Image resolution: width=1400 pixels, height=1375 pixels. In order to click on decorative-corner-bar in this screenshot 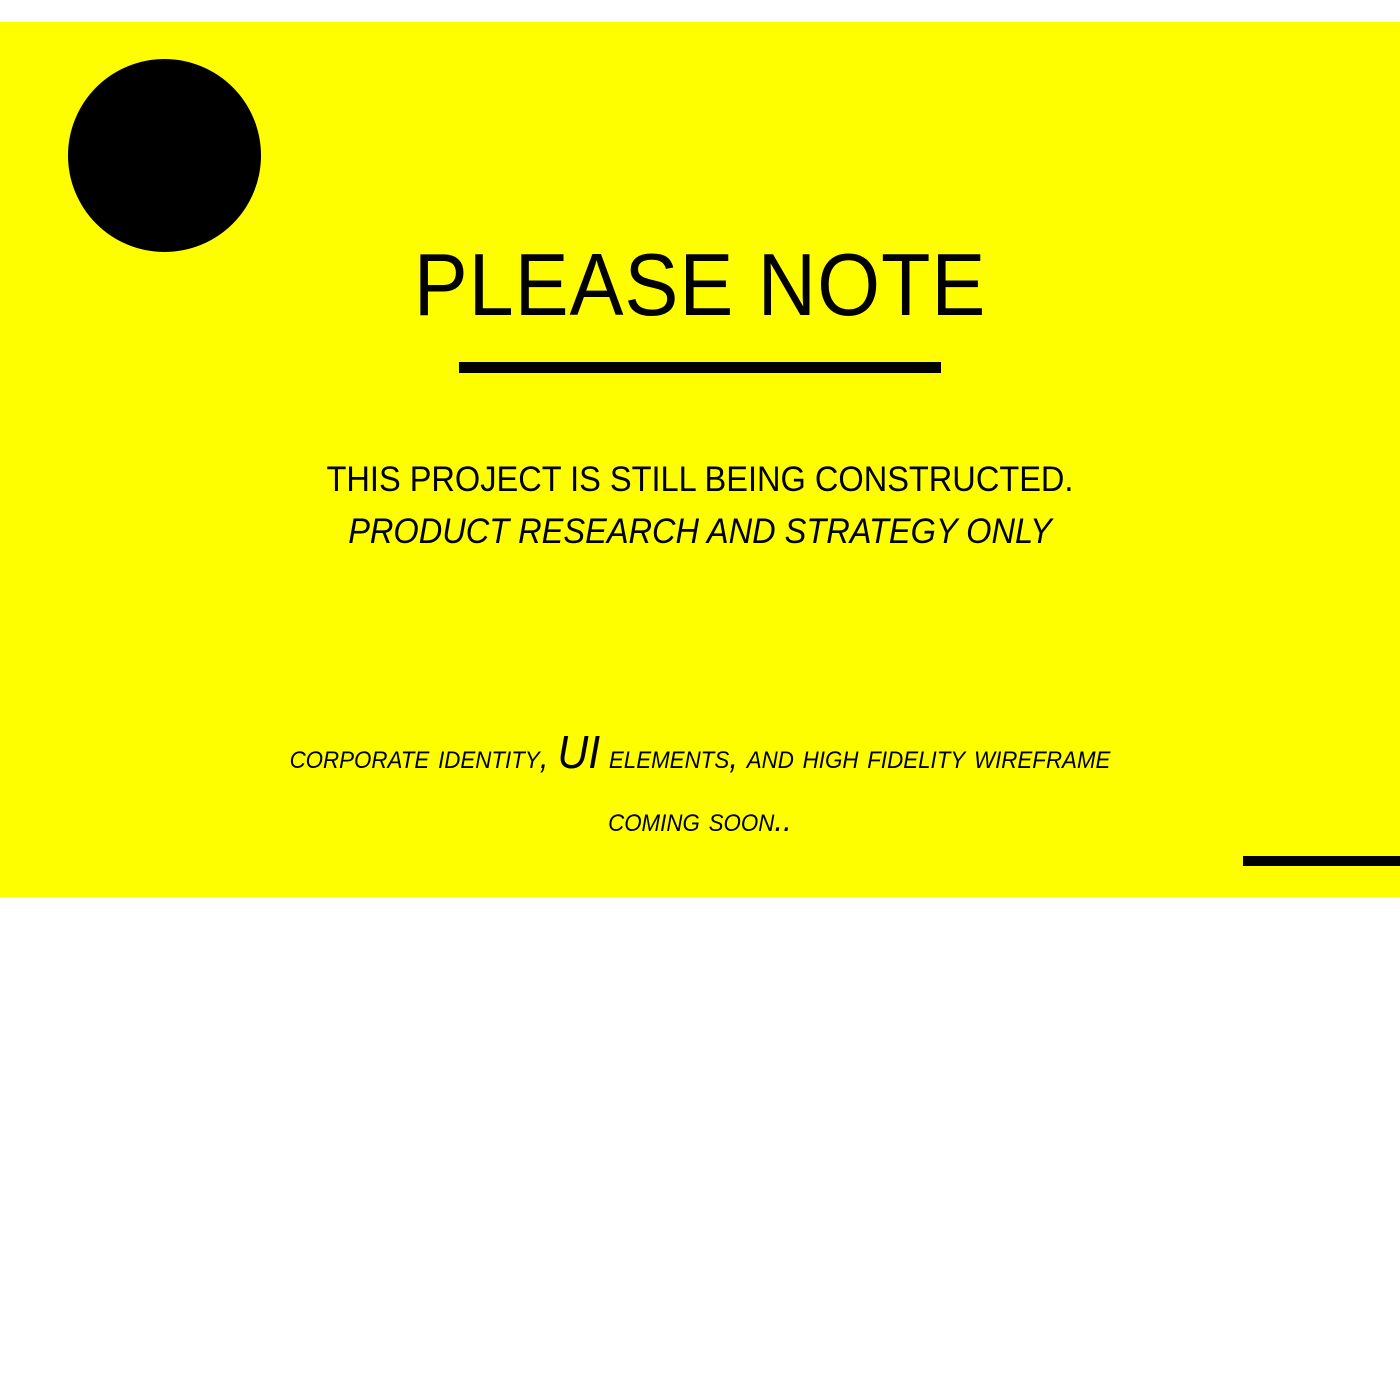, I will do `click(1321, 861)`.